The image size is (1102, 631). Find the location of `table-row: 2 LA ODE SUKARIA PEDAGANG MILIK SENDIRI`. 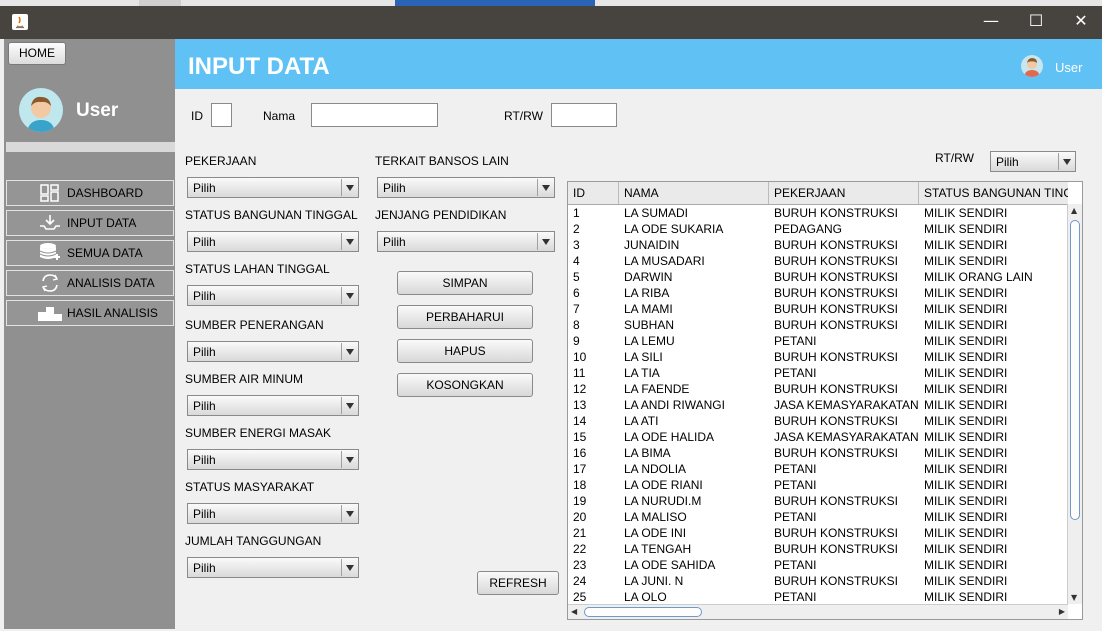

table-row: 2 LA ODE SUKARIA PEDAGANG MILIK SENDIRI is located at coordinates (818, 229).